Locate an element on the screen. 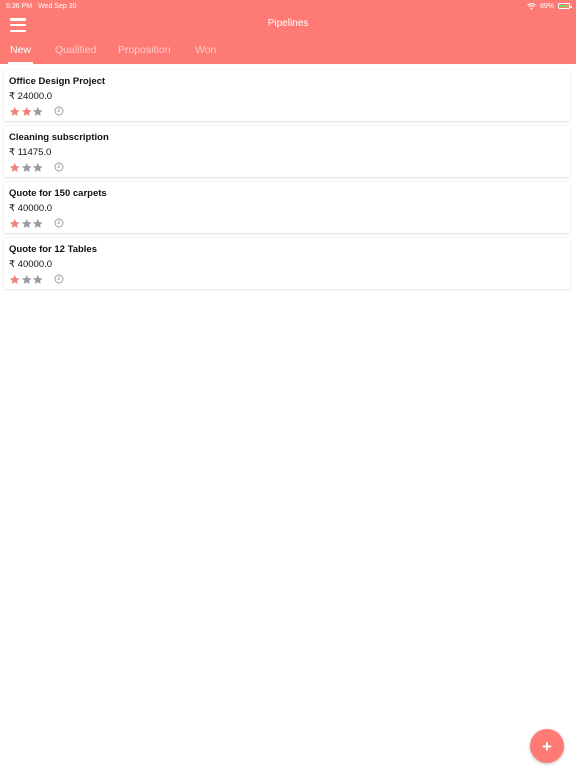 This screenshot has width=576, height=768. opportunity-card: Office Design Project ₹ 24000.0 is located at coordinates (287, 95).